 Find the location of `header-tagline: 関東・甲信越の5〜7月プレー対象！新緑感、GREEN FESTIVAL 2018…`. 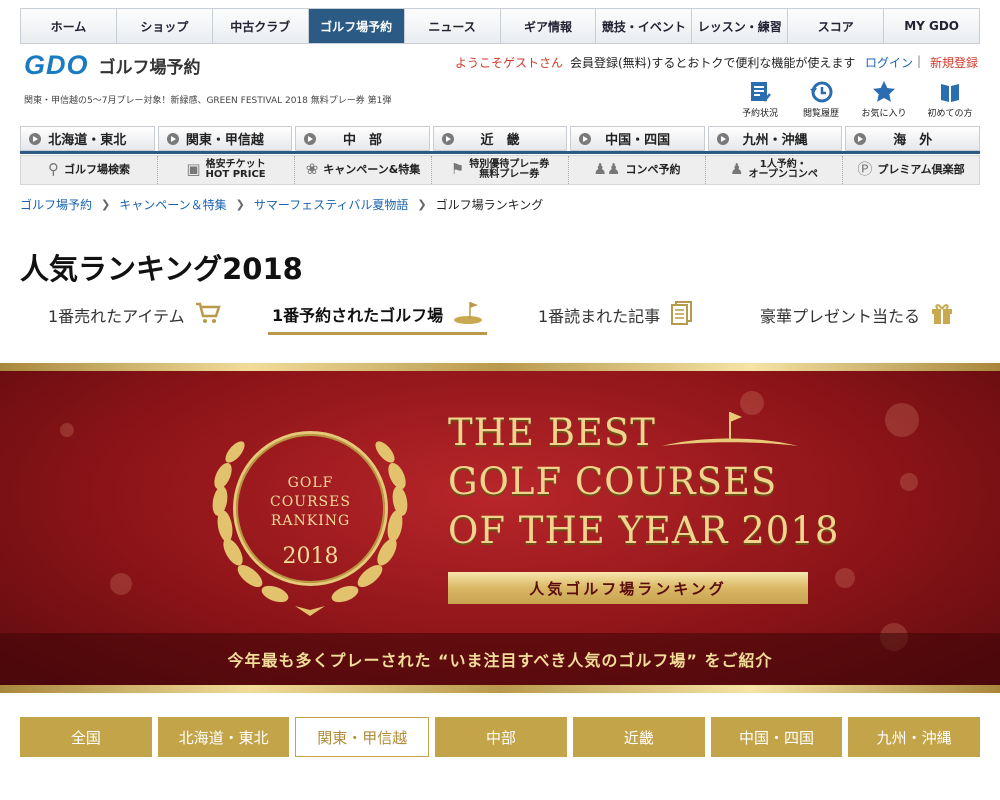

header-tagline: 関東・甲信越の5〜7月プレー対象！新緑感、GREEN FESTIVAL 2018… is located at coordinates (207, 99).